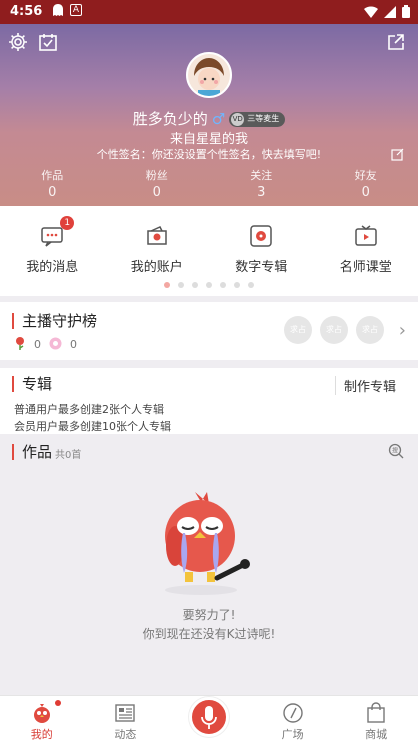  What do you see at coordinates (365, 385) in the screenshot?
I see `make-album-button: 制作专辑` at bounding box center [365, 385].